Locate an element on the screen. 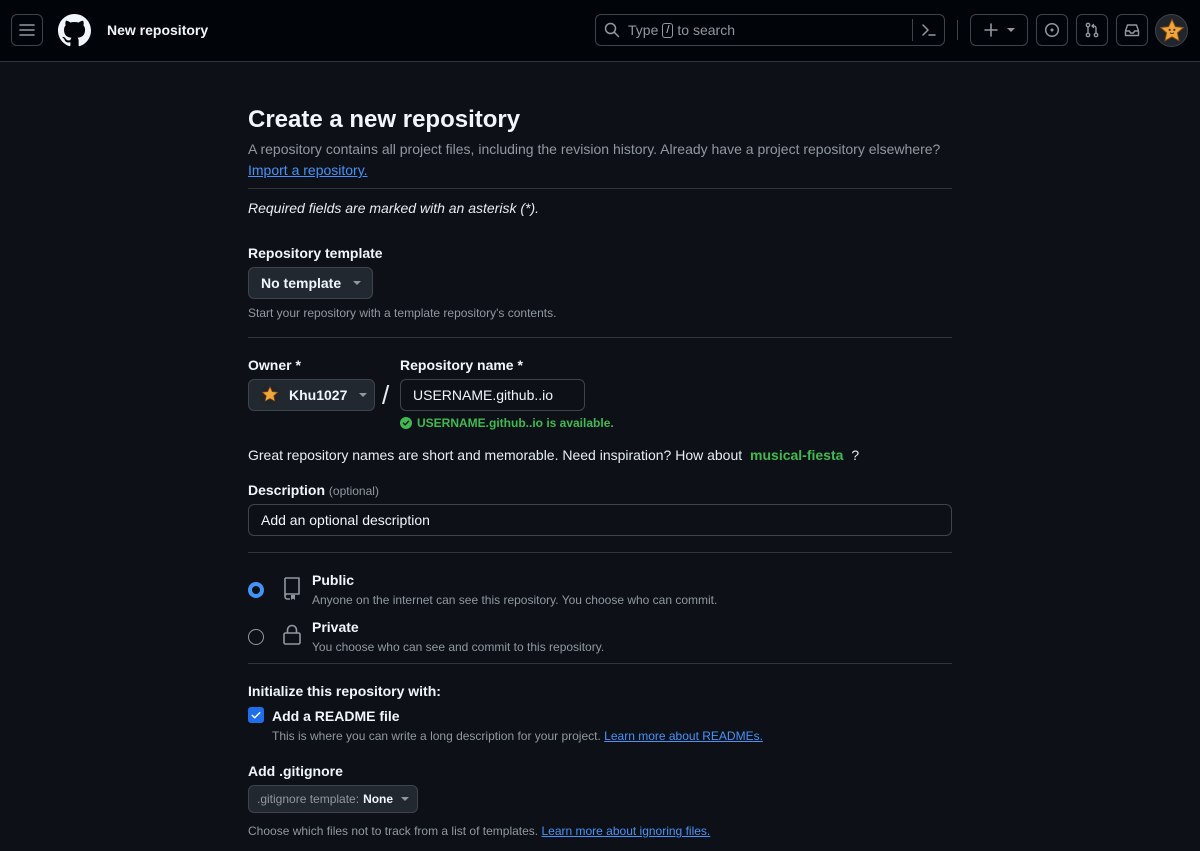  suggested-name: musical-fiesta is located at coordinates (796, 455).